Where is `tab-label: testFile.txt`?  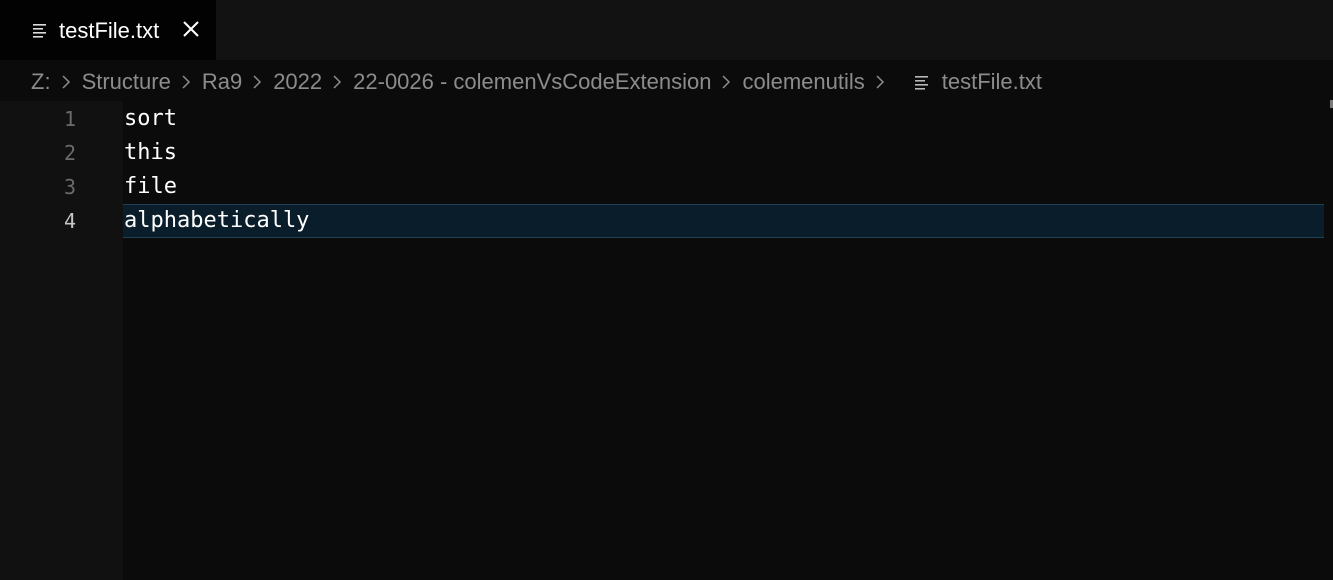 tab-label: testFile.txt is located at coordinates (109, 30).